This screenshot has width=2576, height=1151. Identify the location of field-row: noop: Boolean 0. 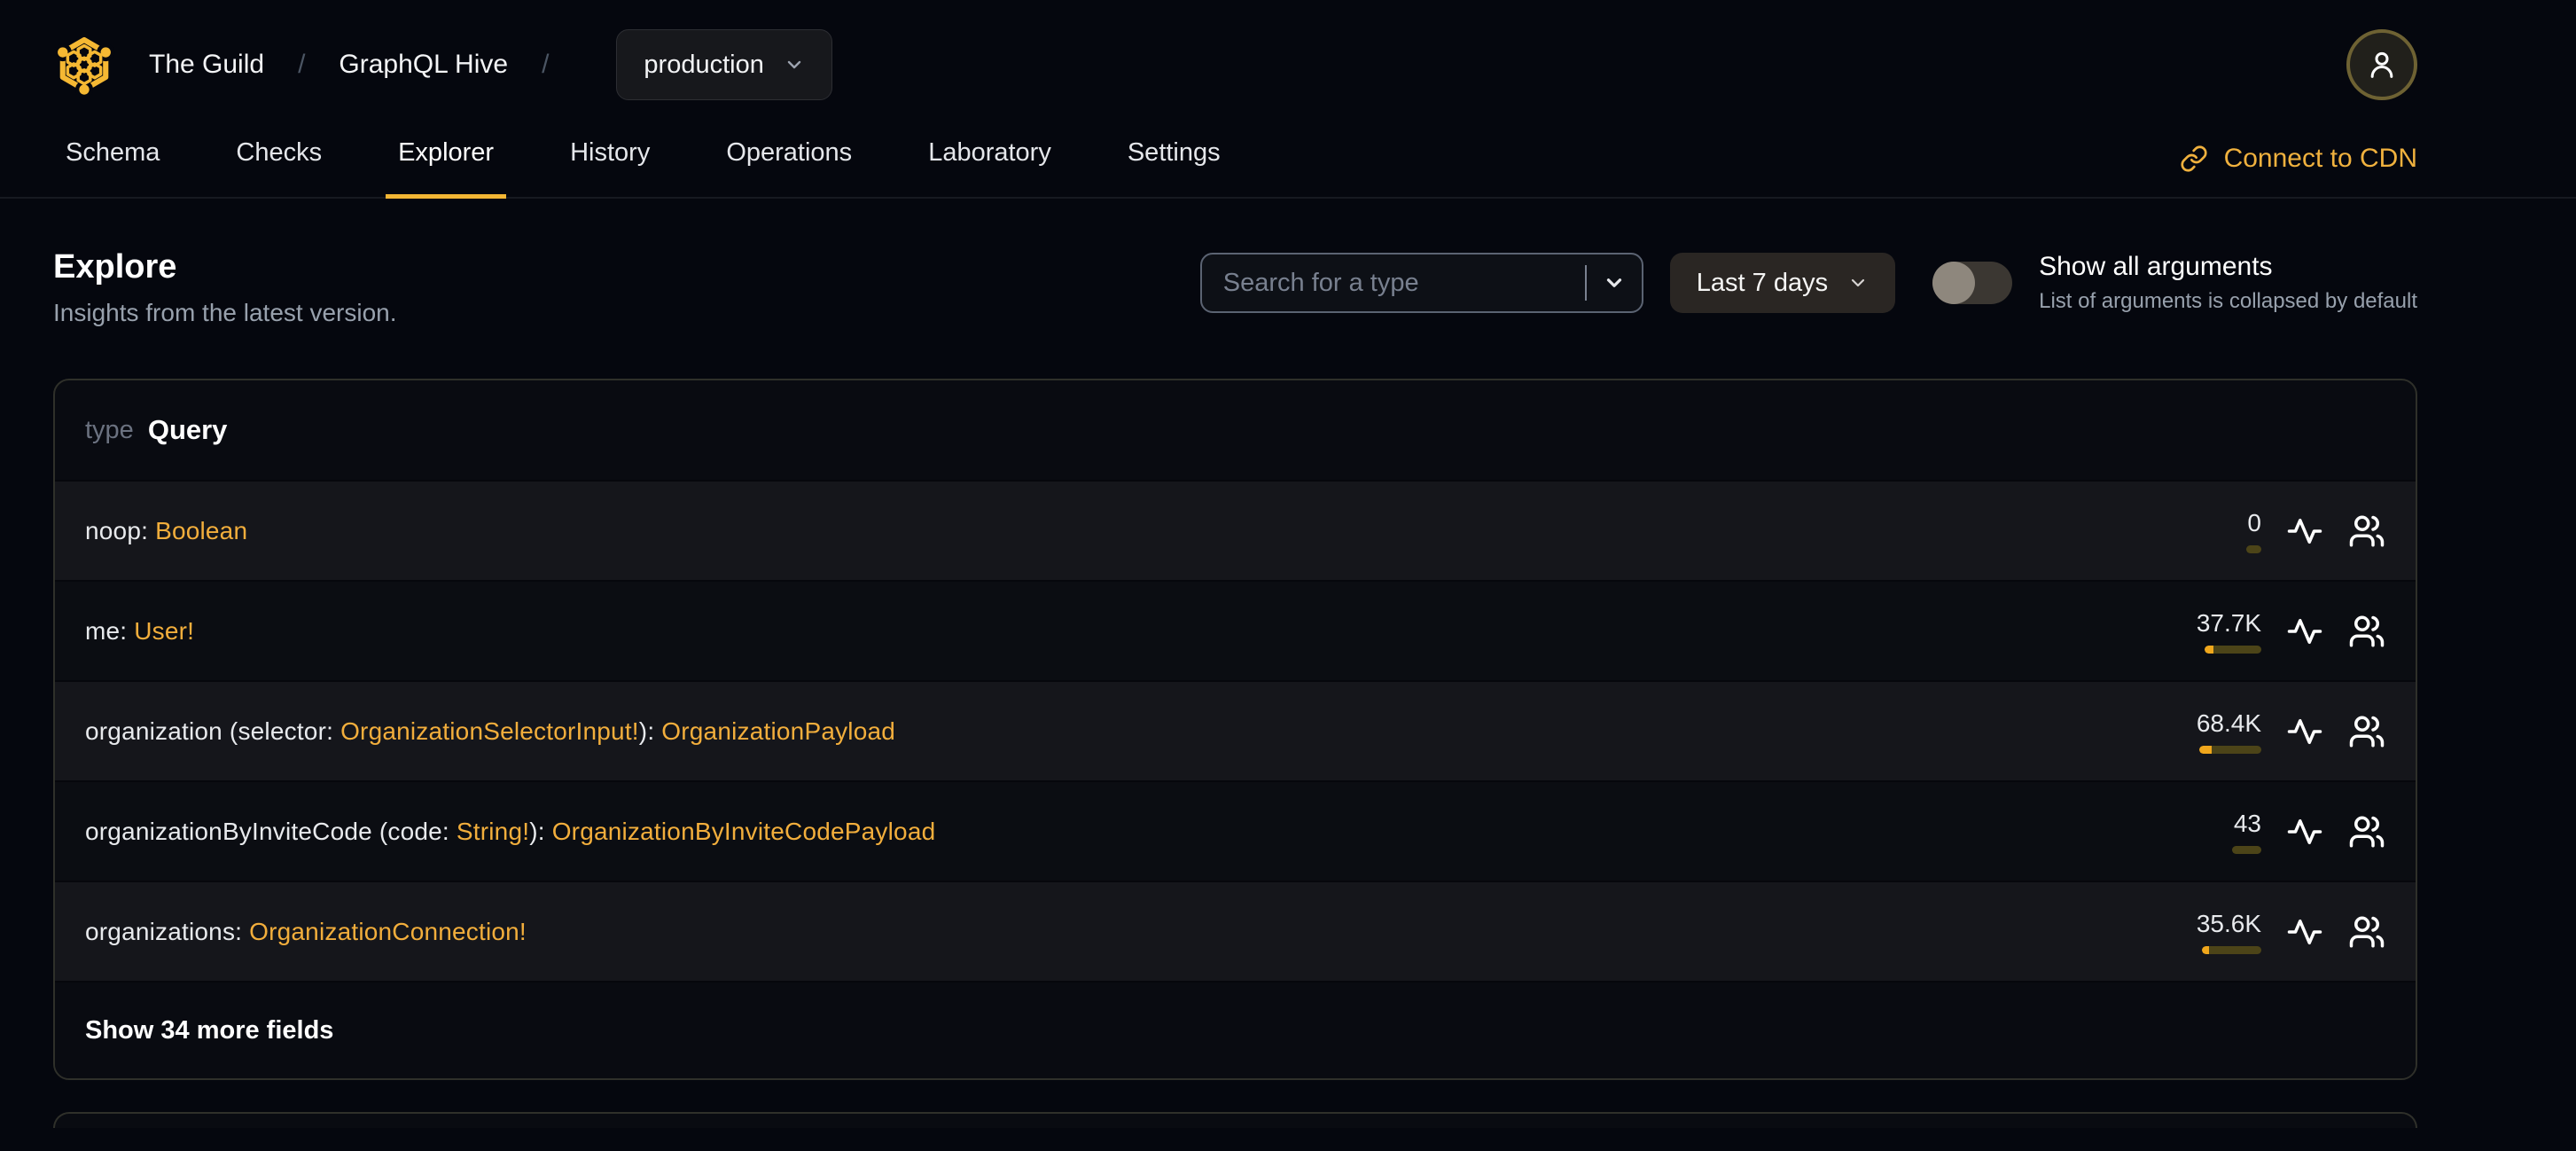
(1235, 530).